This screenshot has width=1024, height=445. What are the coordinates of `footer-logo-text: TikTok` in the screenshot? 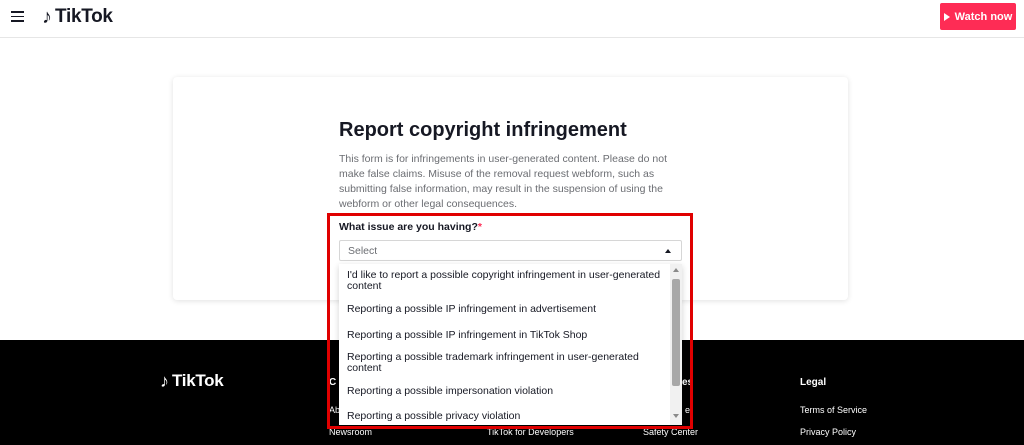 It's located at (198, 380).